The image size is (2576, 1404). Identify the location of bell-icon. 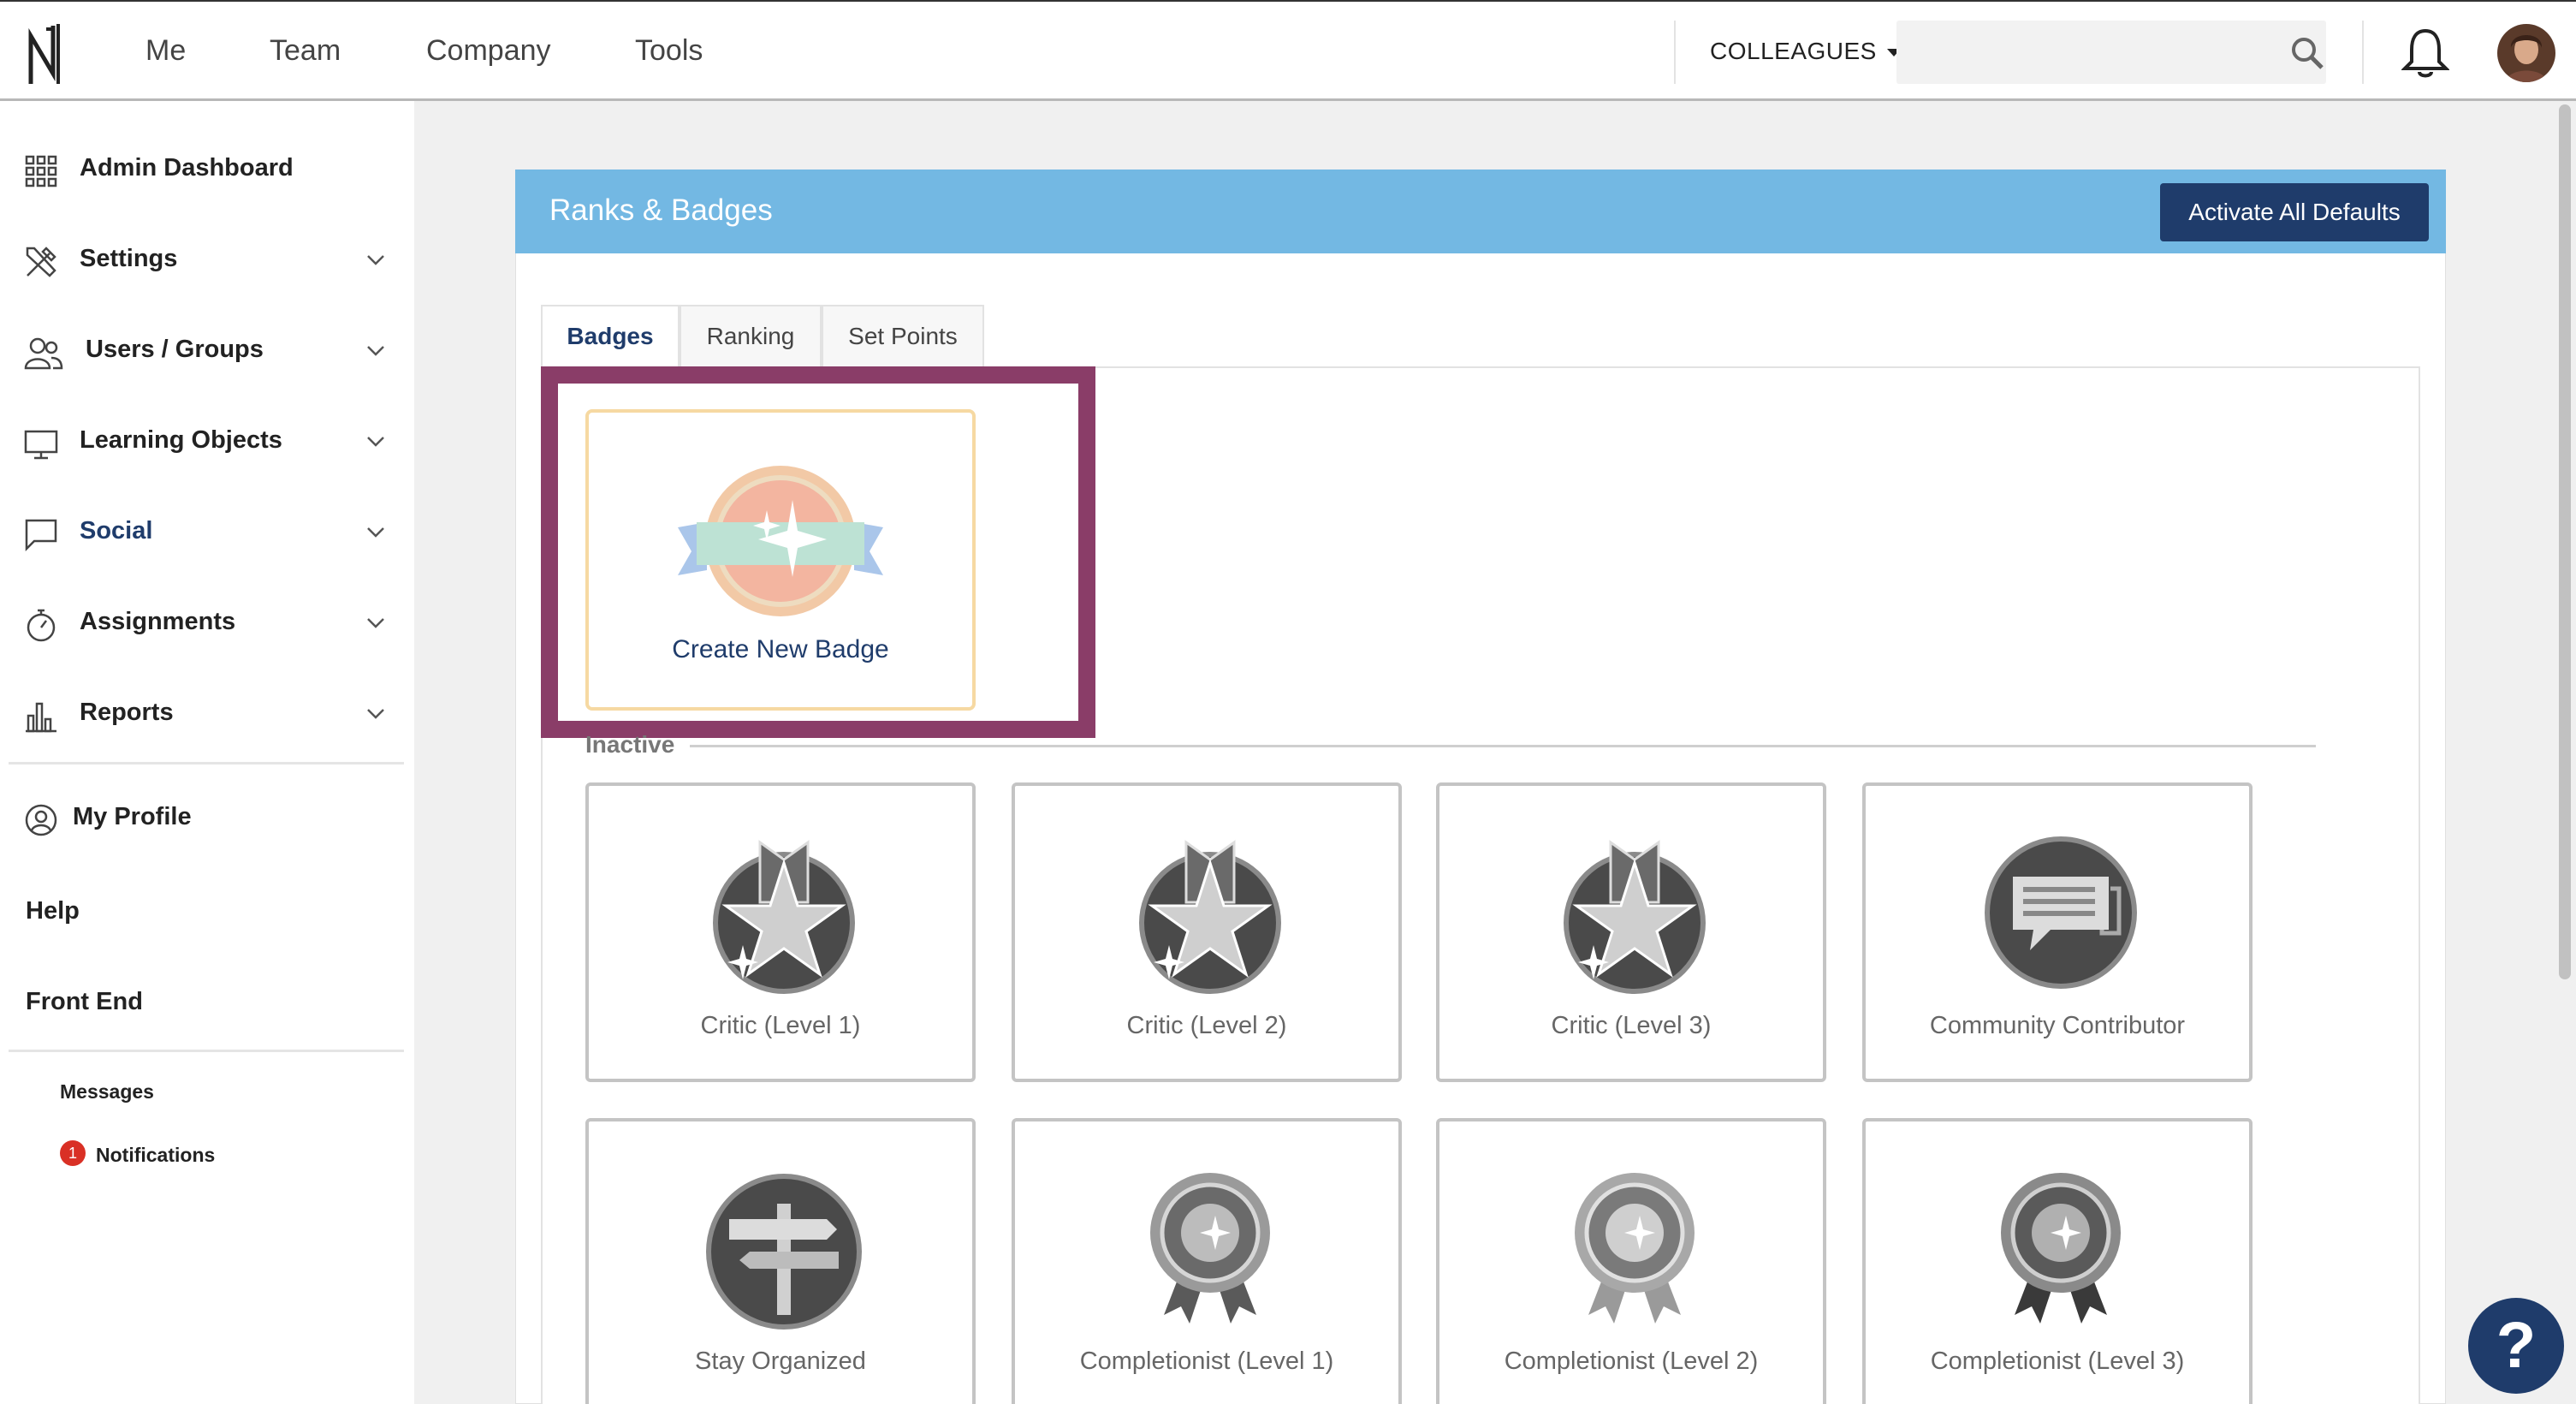
(2425, 53).